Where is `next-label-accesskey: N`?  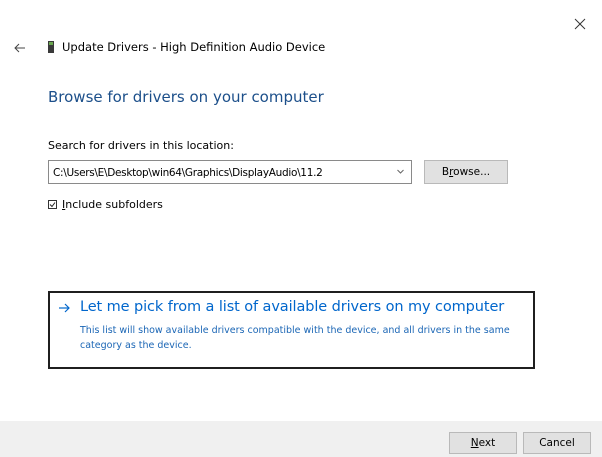 next-label-accesskey: N is located at coordinates (474, 443).